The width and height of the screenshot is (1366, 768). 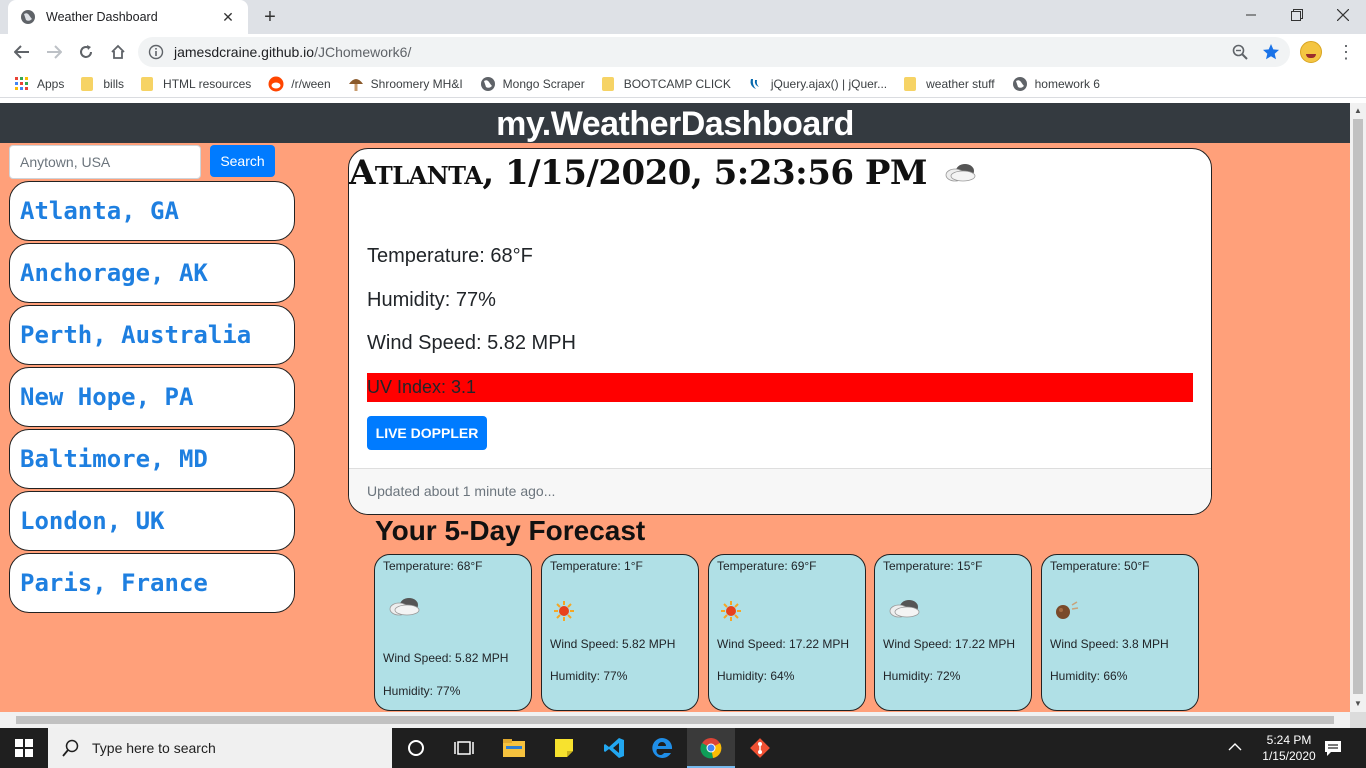 I want to click on chrome-icon, so click(x=711, y=748).